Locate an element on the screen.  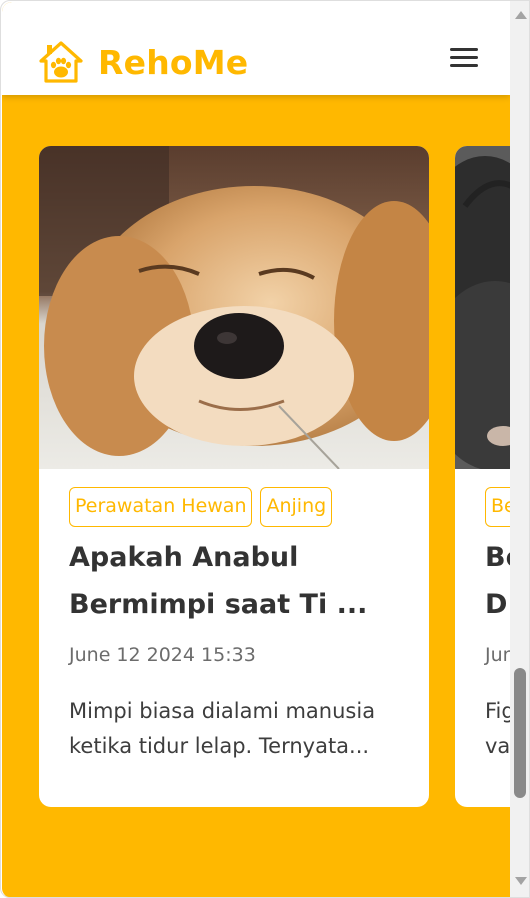
scroll-up-arrow-icon is located at coordinates (521, 15).